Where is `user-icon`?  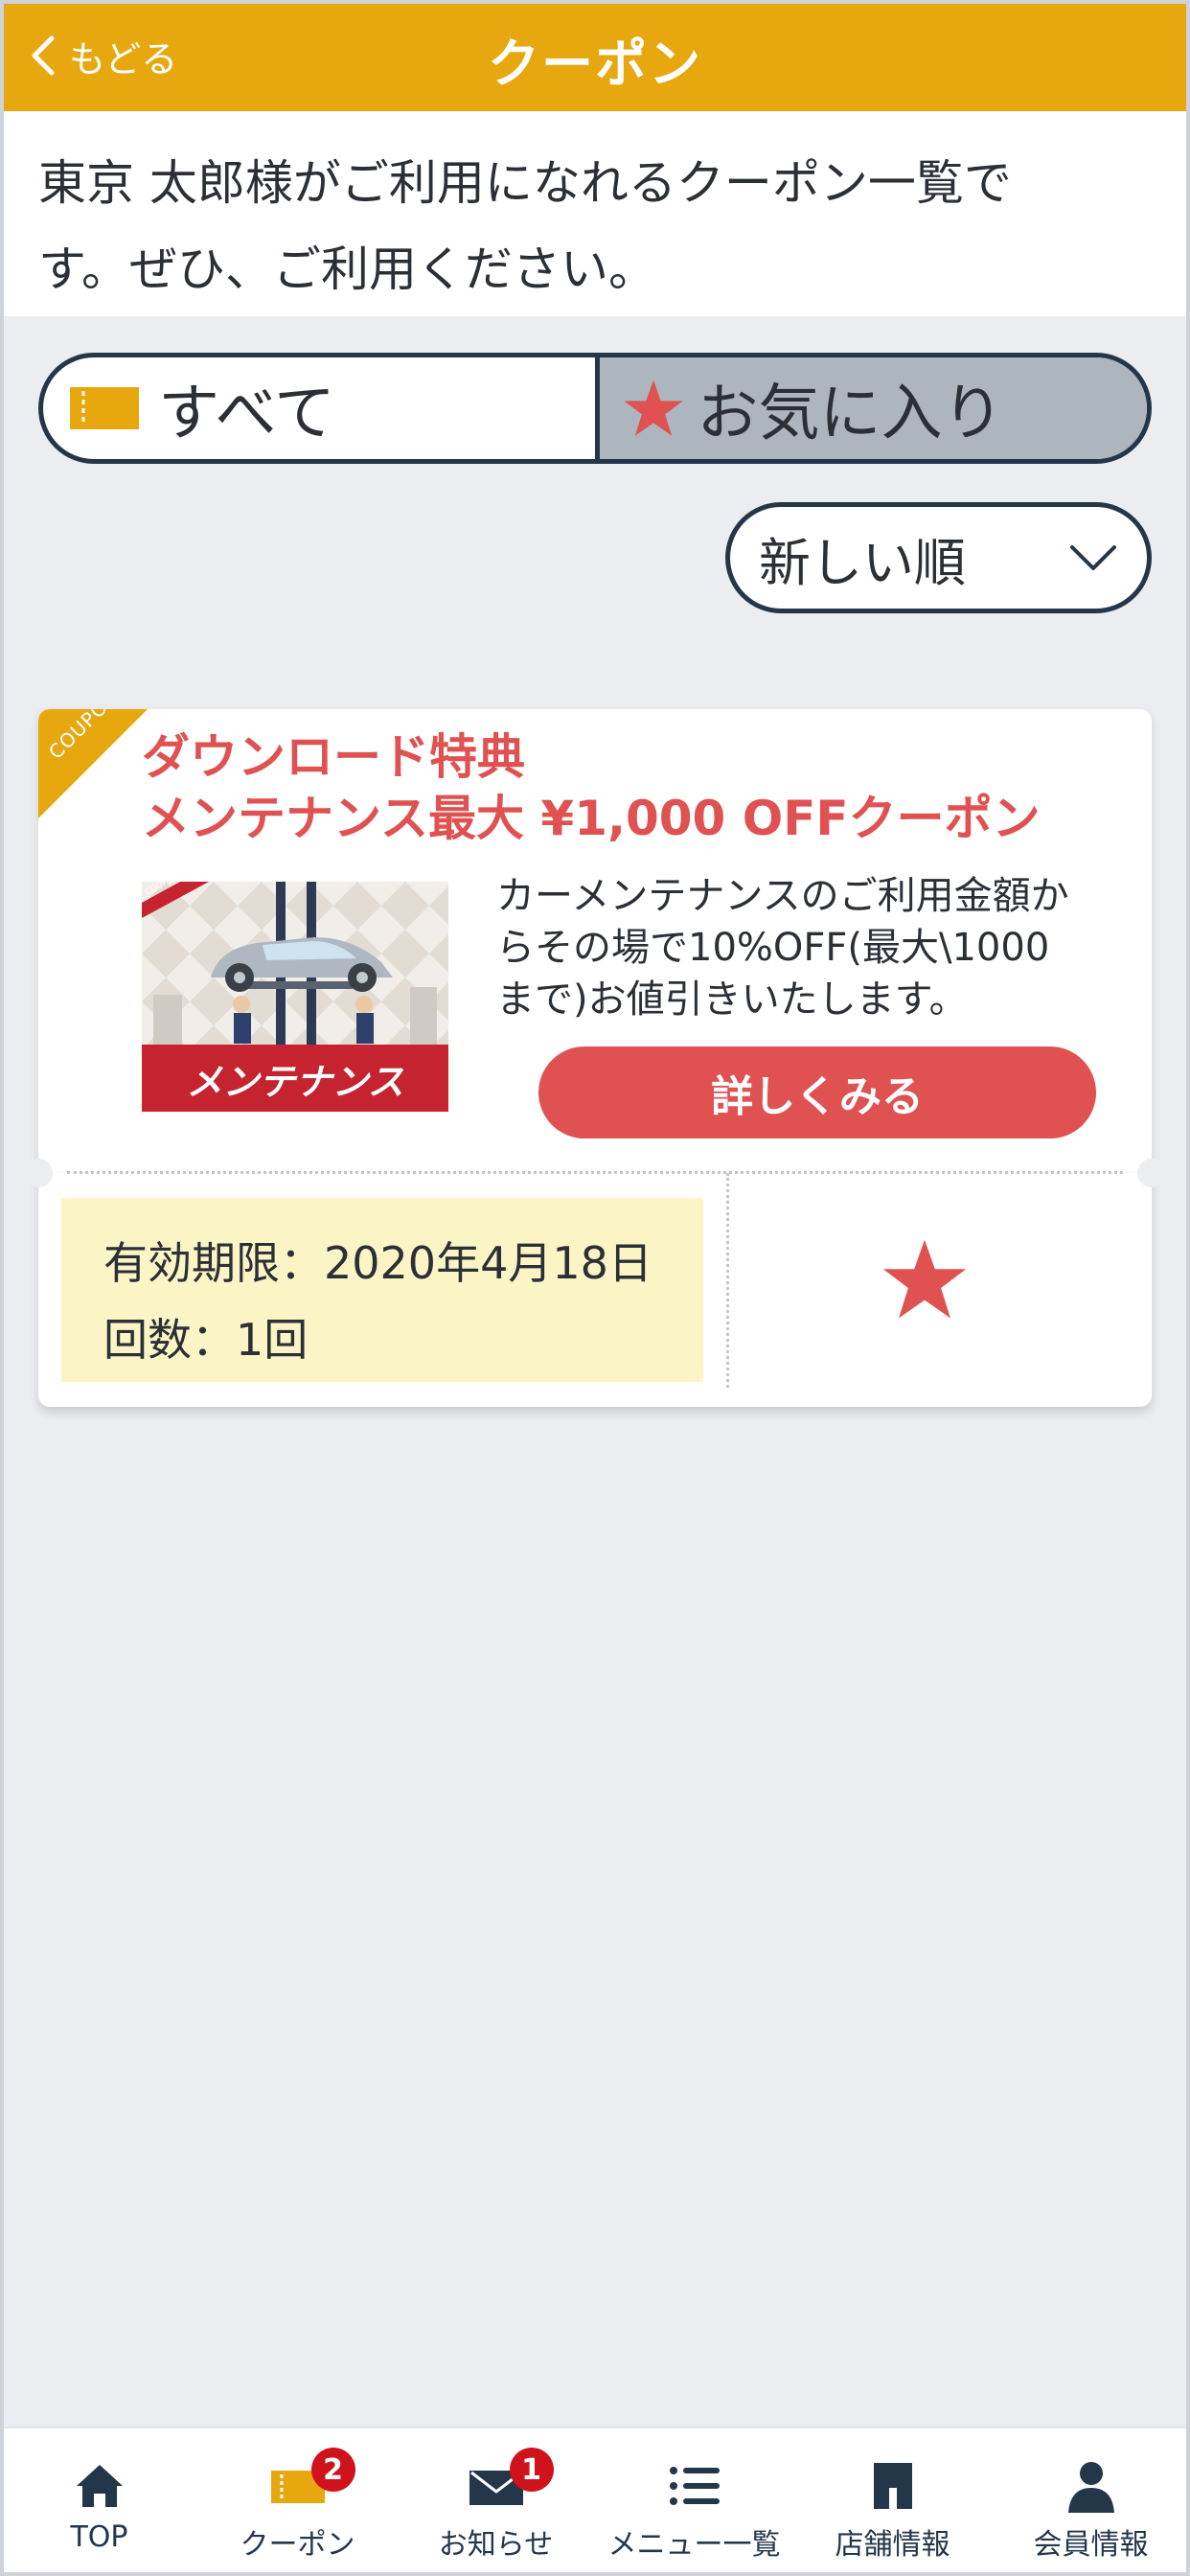
user-icon is located at coordinates (1091, 2487).